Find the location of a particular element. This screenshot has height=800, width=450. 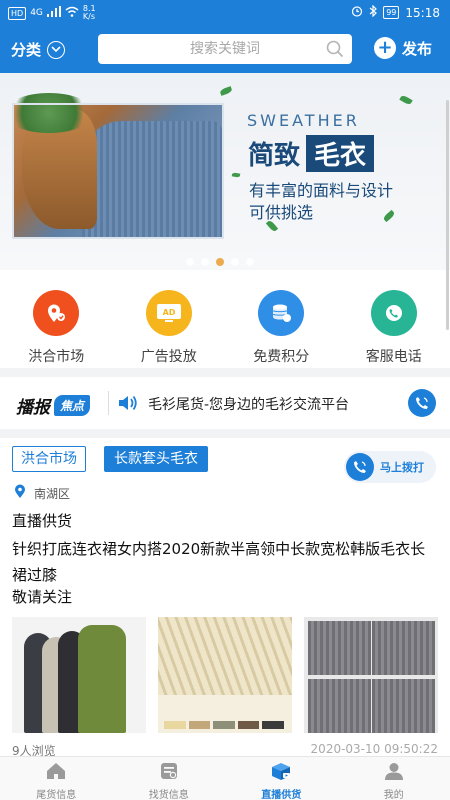

ad-icon: AD is located at coordinates (168, 313).